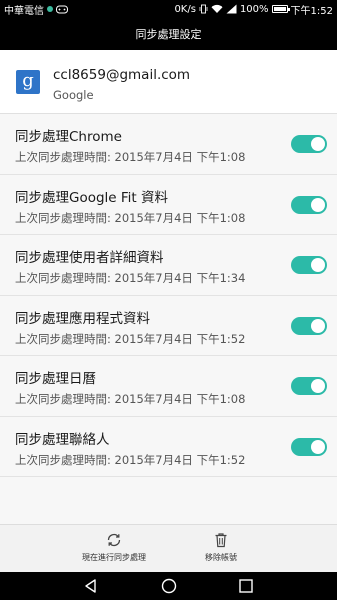 This screenshot has height=600, width=337. Describe the element at coordinates (122, 75) in the screenshot. I see `account-email: ccl8659@gmail.com` at that location.